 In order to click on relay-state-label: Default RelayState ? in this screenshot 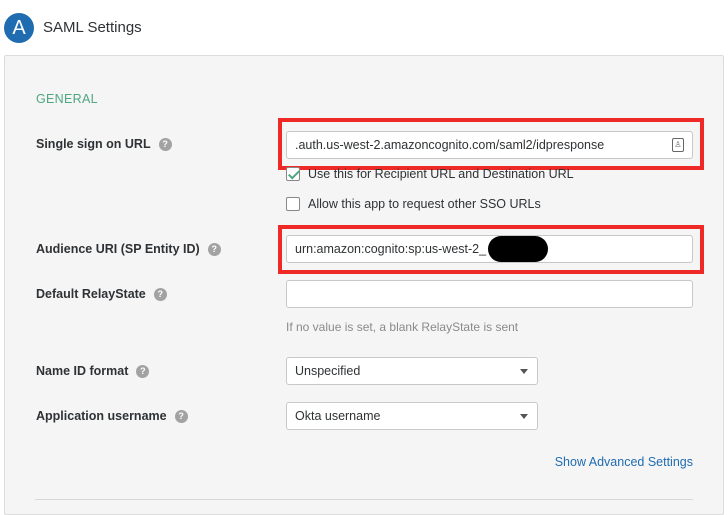, I will do `click(101, 294)`.